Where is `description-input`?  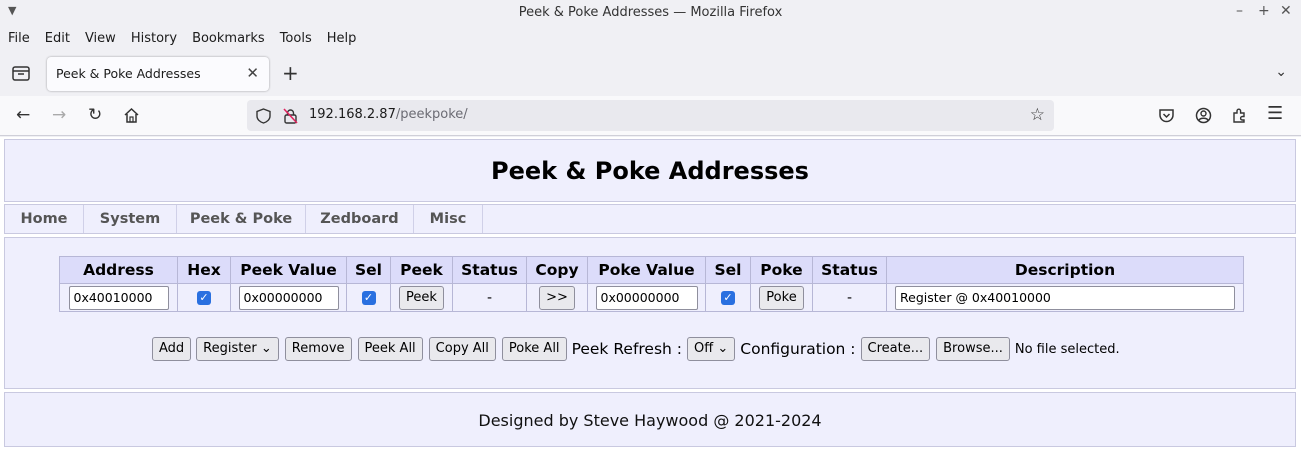 description-input is located at coordinates (1065, 297).